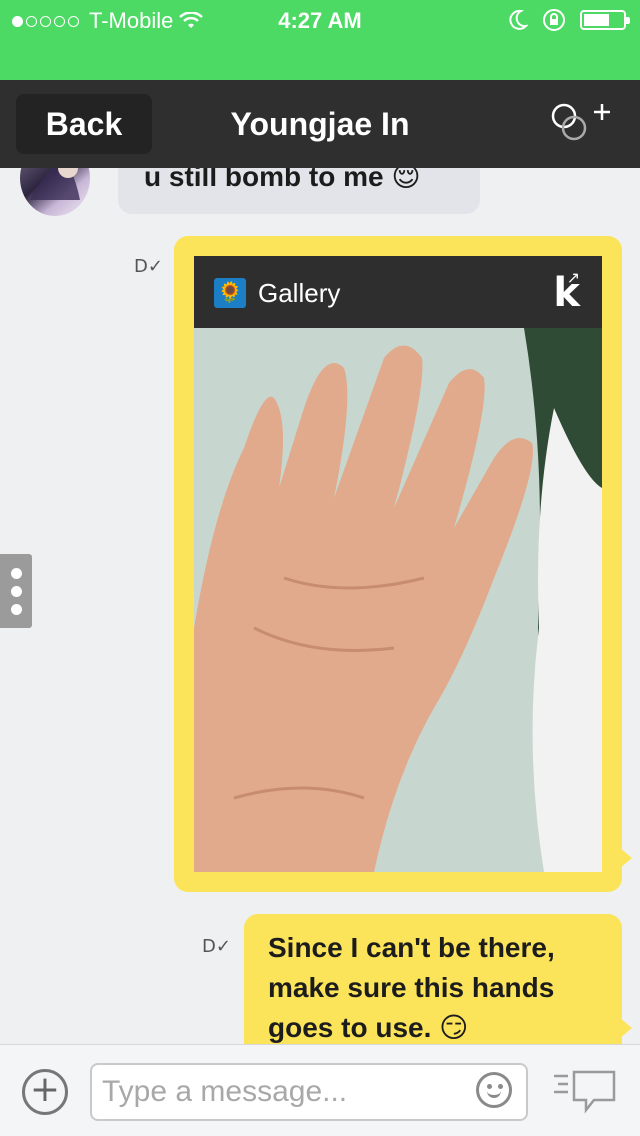 This screenshot has height=1136, width=640. What do you see at coordinates (573, 278) in the screenshot?
I see `share-arrow-icon: ↗` at bounding box center [573, 278].